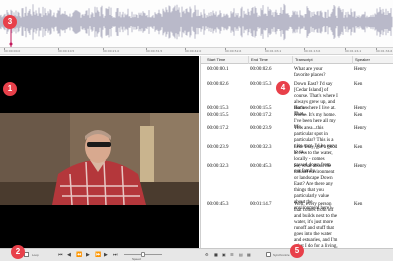 The width and height of the screenshot is (393, 261). Describe the element at coordinates (79, 255) in the screenshot. I see `rewind-icon: ⏪` at that location.